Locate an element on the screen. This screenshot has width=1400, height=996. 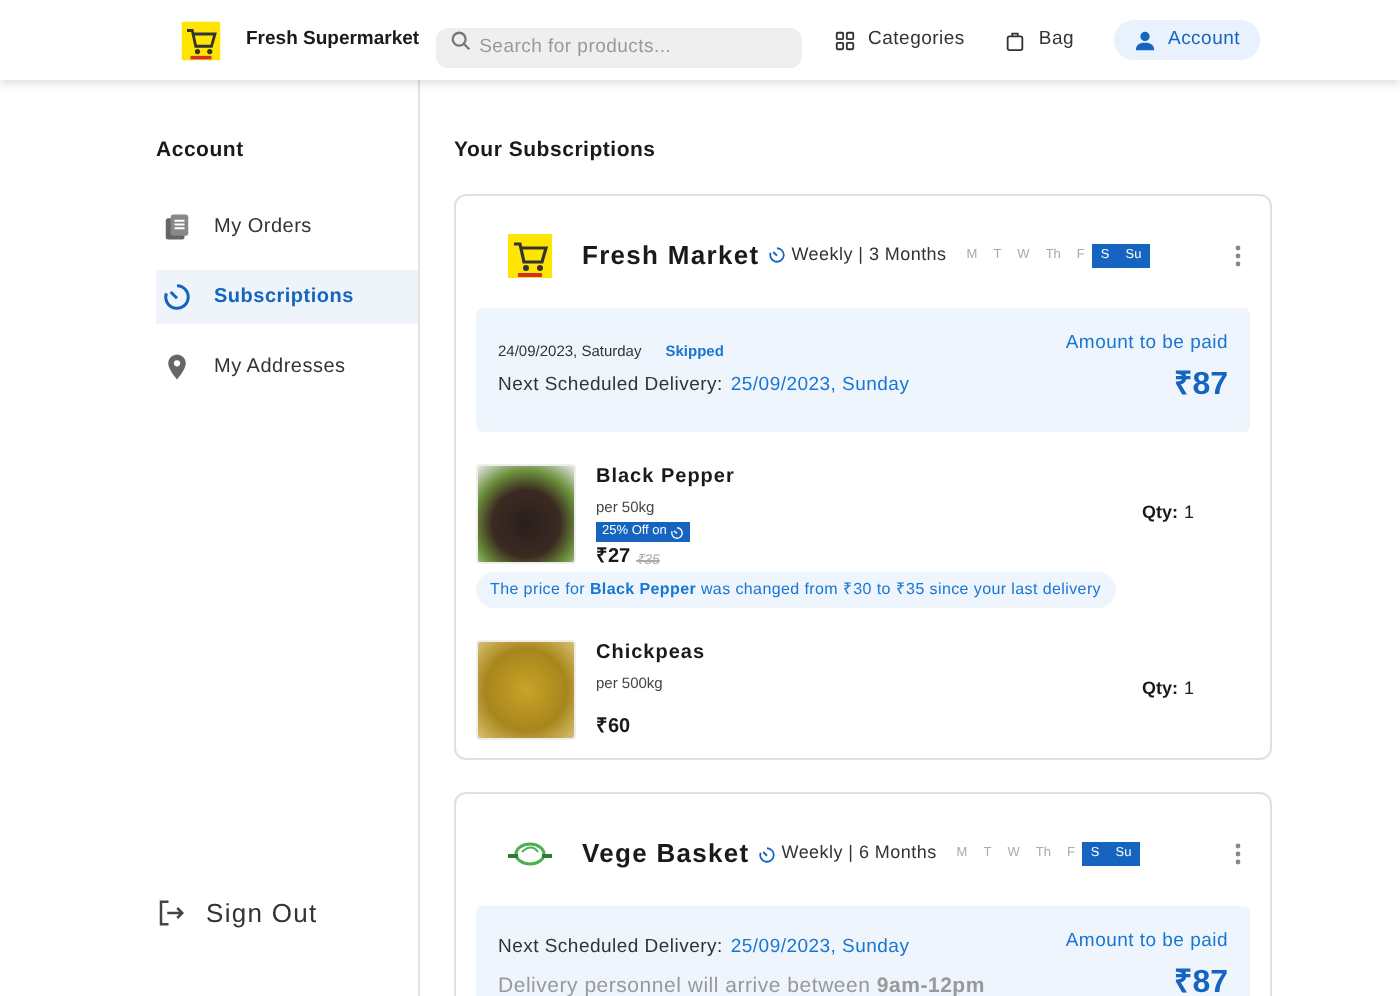
price-change-notice: The price for Black Pepper was changed from ₹30 to ₹35 since your last delivery is located at coordinates (796, 590).